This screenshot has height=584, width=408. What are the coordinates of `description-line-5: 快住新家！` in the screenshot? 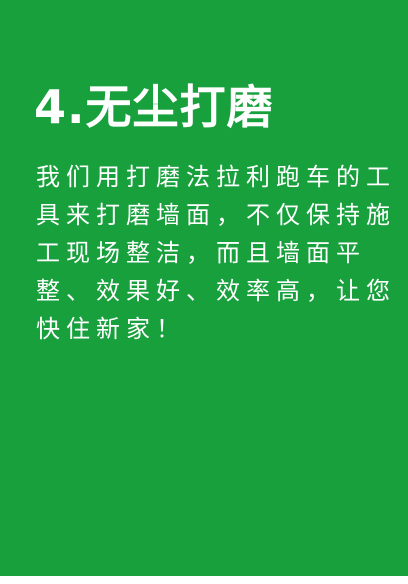 It's located at (111, 329).